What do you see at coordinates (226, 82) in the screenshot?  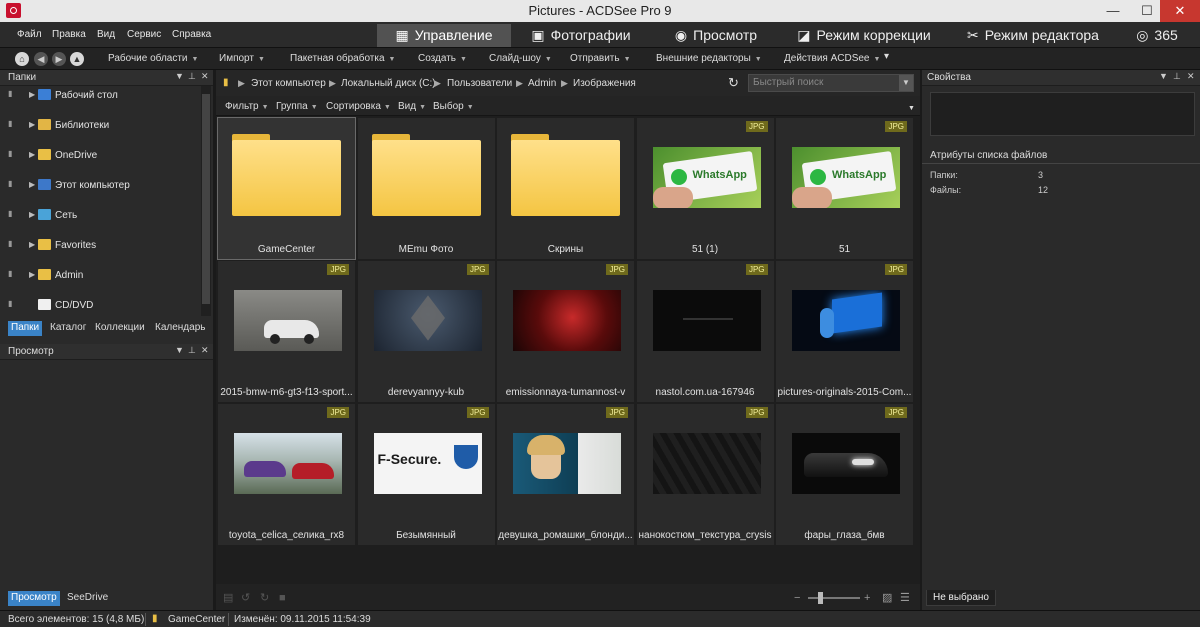 I see `path-folder-icon: ▮` at bounding box center [226, 82].